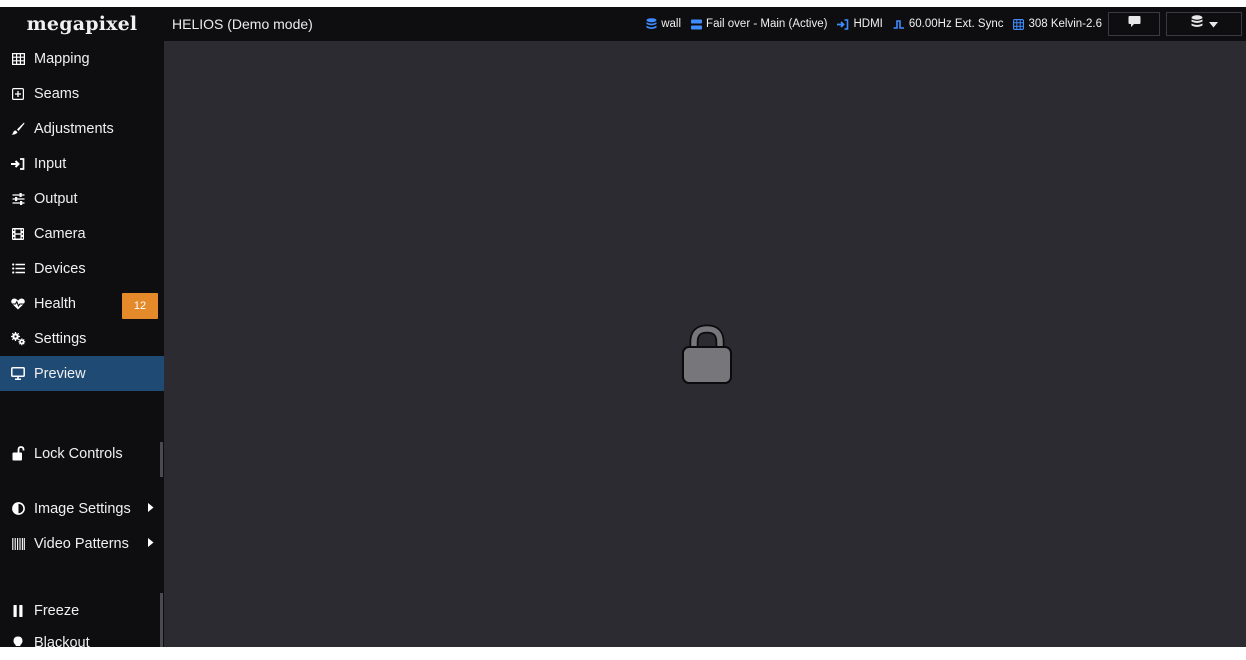 Image resolution: width=1246 pixels, height=660 pixels. Describe the element at coordinates (60, 338) in the screenshot. I see `sidebar-item-label: Settings` at that location.